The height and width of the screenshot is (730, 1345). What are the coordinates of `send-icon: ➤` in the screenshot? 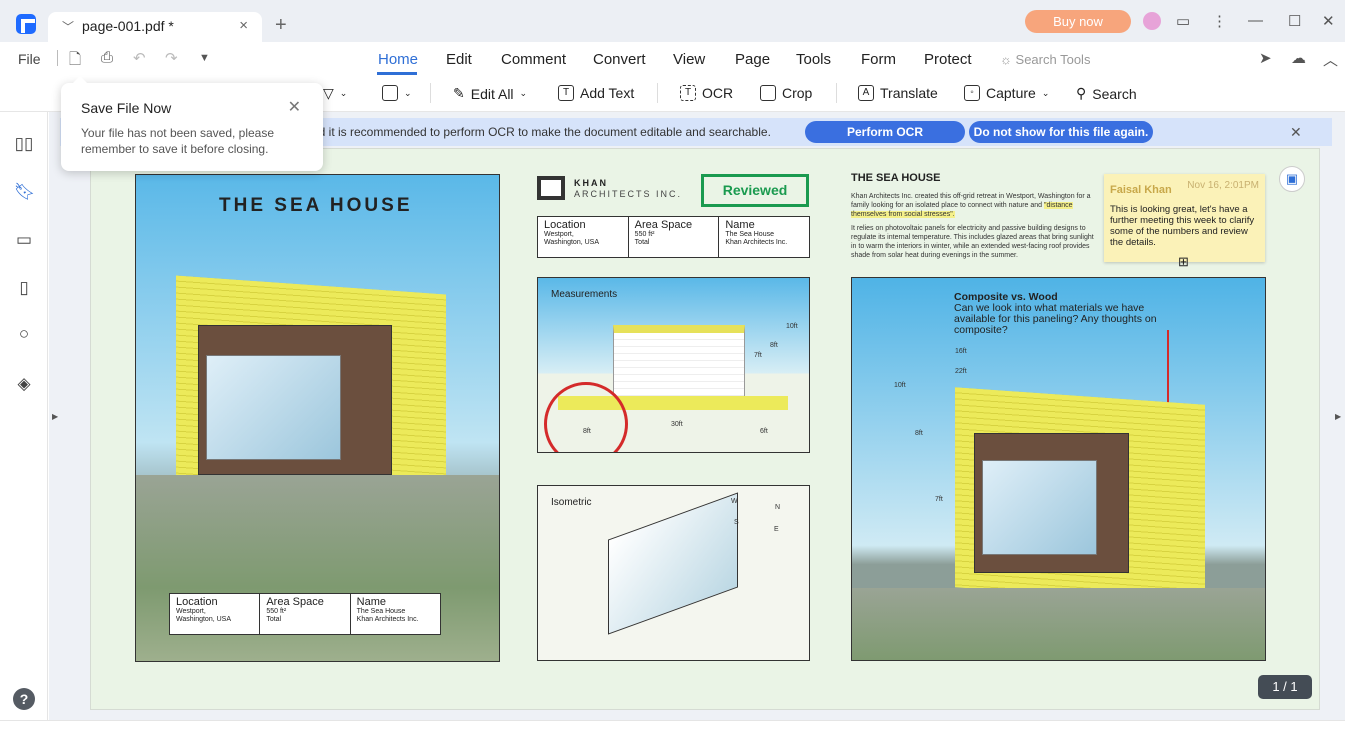 It's located at (1265, 58).